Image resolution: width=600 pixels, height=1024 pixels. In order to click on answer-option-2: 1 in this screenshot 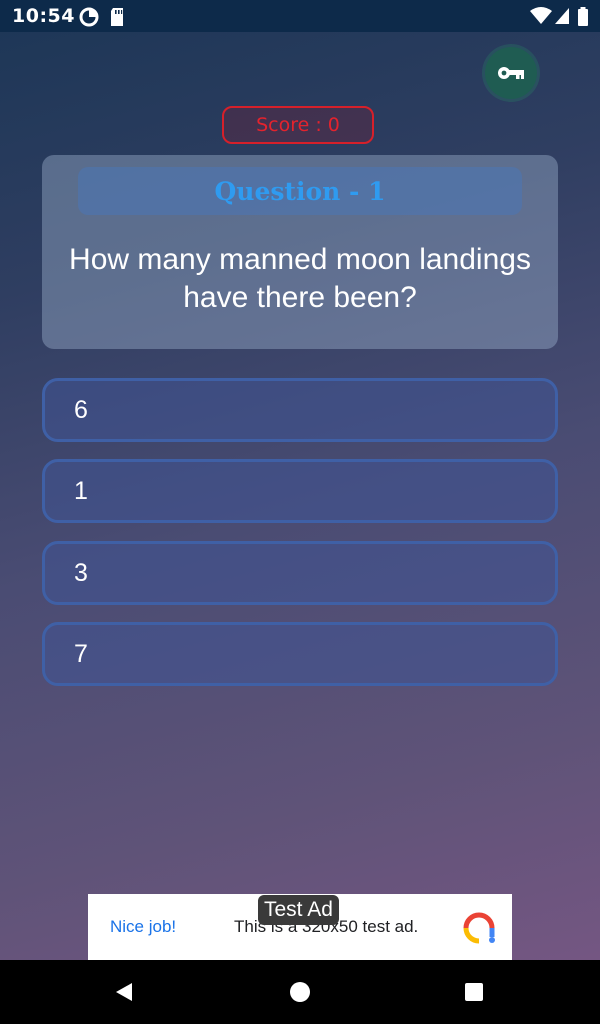, I will do `click(300, 491)`.